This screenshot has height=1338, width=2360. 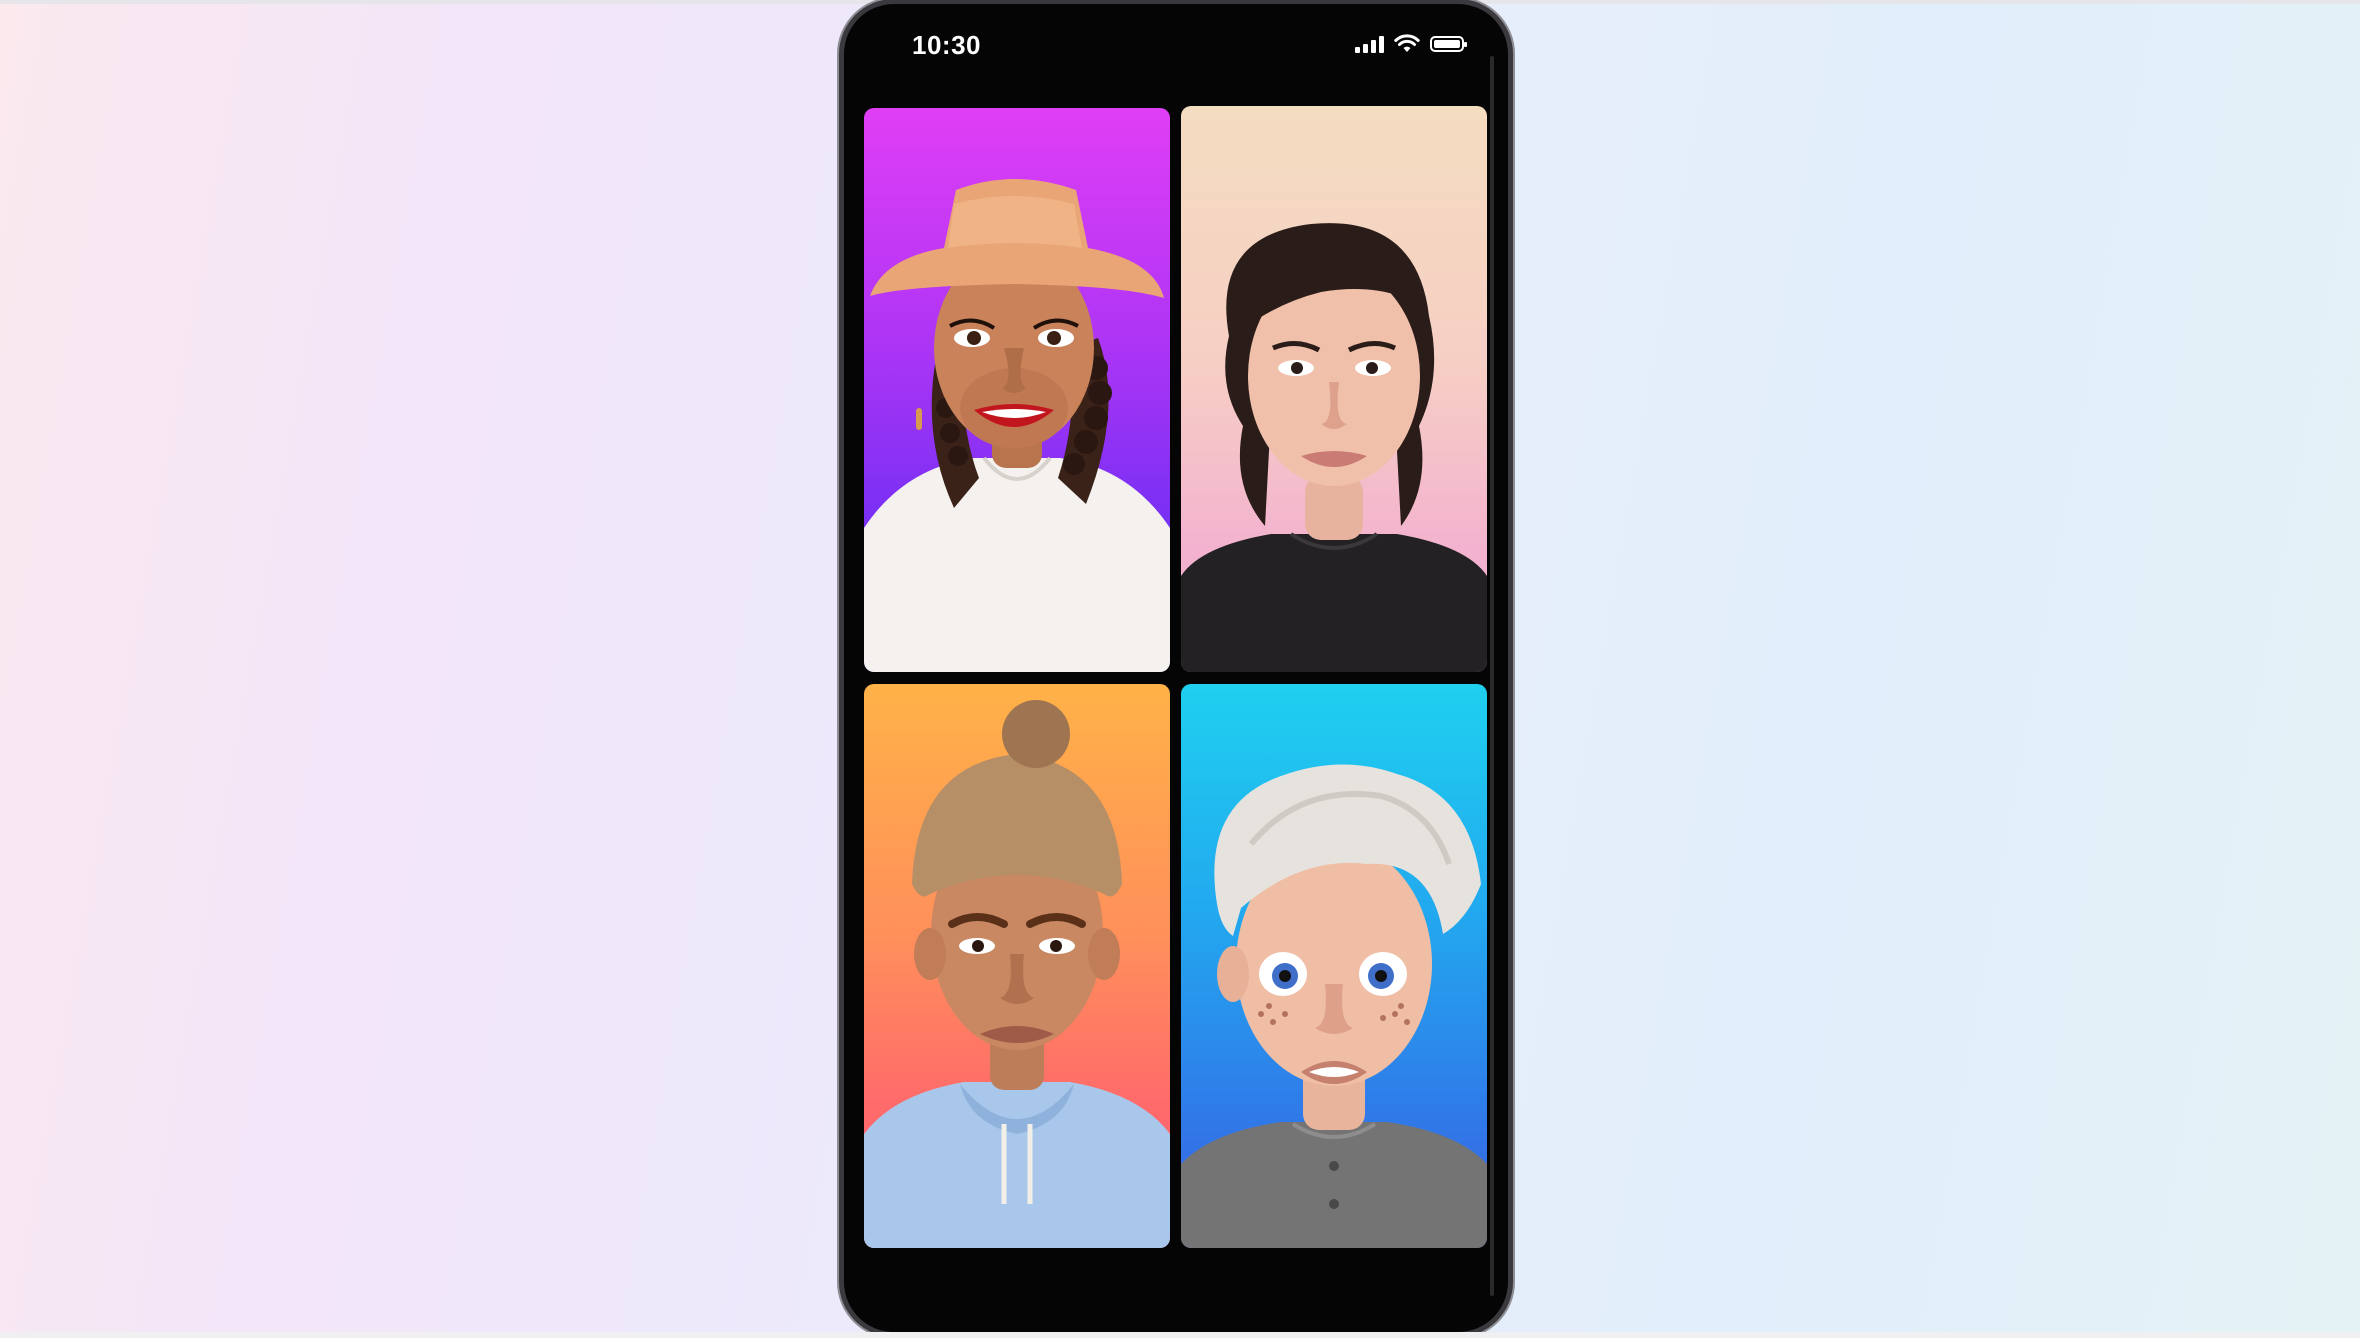 I want to click on status-icons, so click(x=1411, y=44).